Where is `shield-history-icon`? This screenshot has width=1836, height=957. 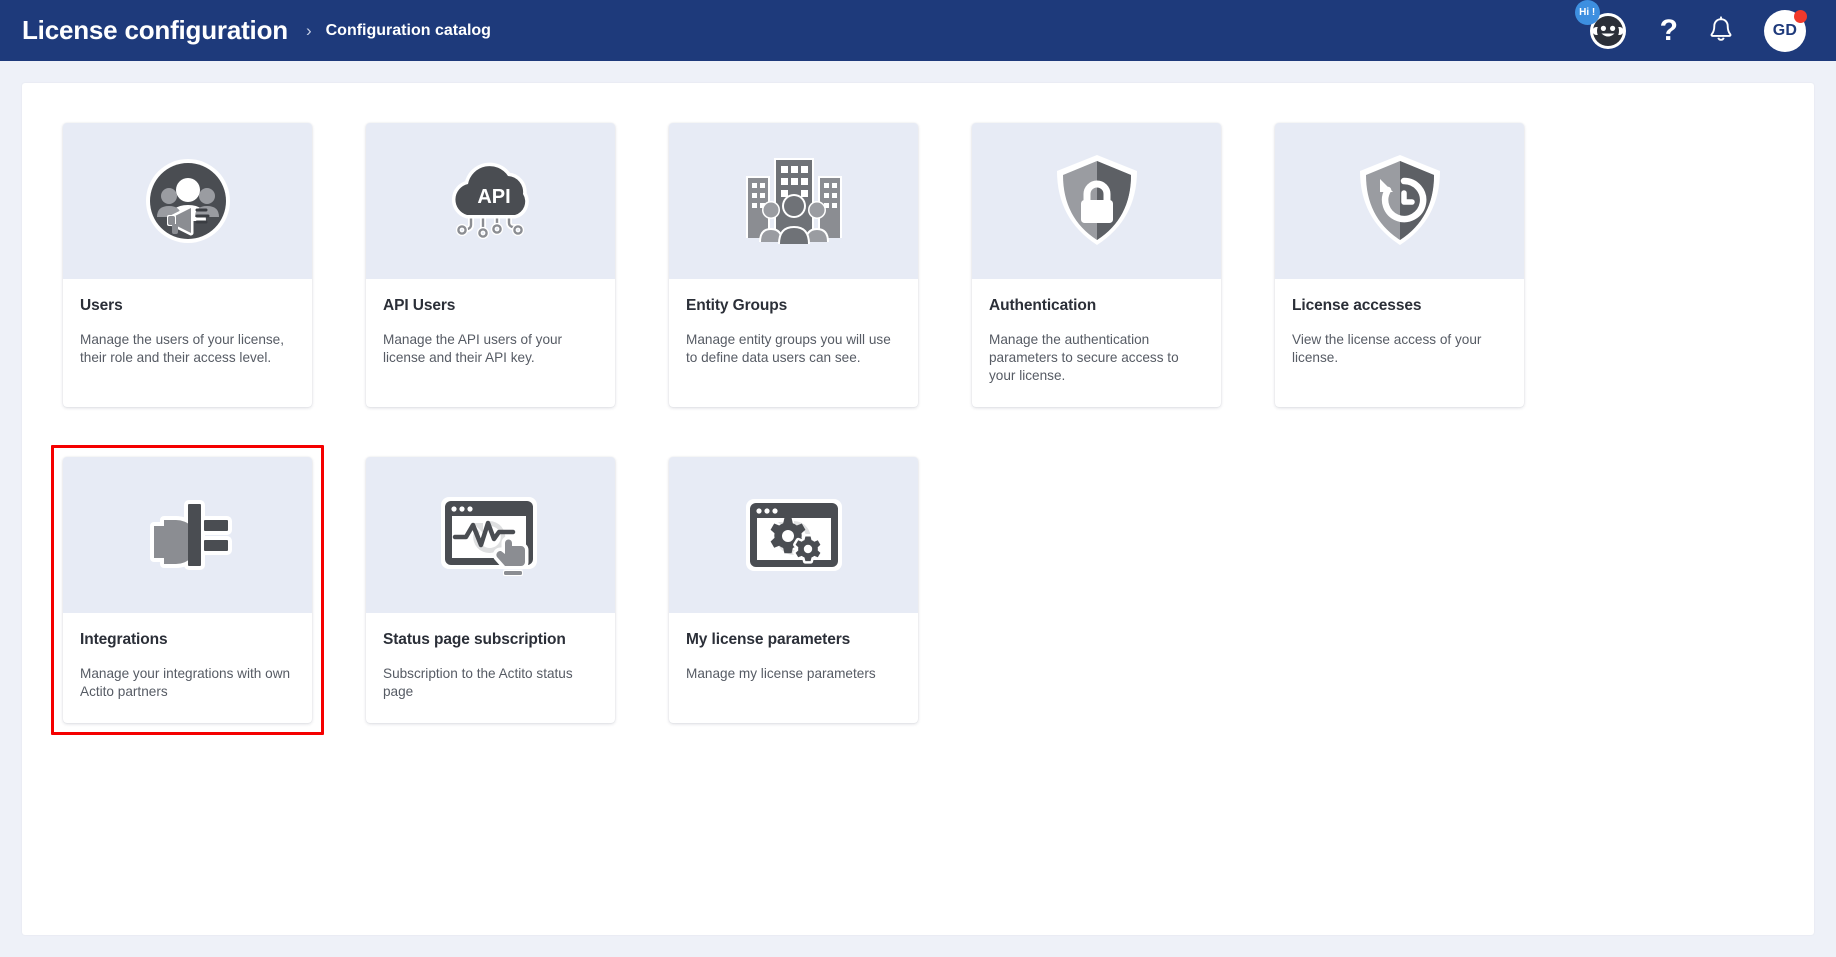 shield-history-icon is located at coordinates (1399, 201).